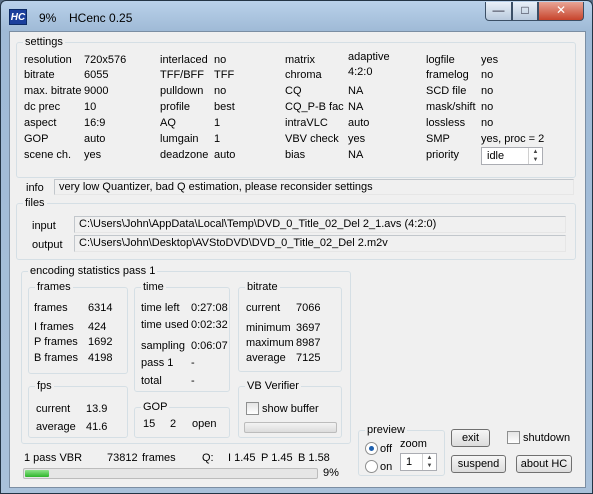  I want to click on setting-label-3-2: chroma, so click(303, 75).